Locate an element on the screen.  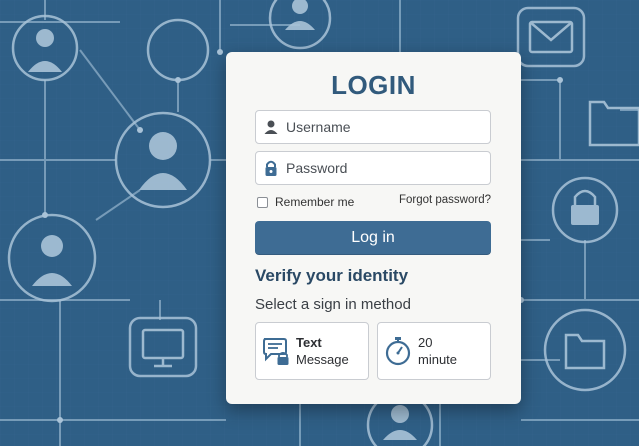
stopwatch-icon is located at coordinates (398, 351).